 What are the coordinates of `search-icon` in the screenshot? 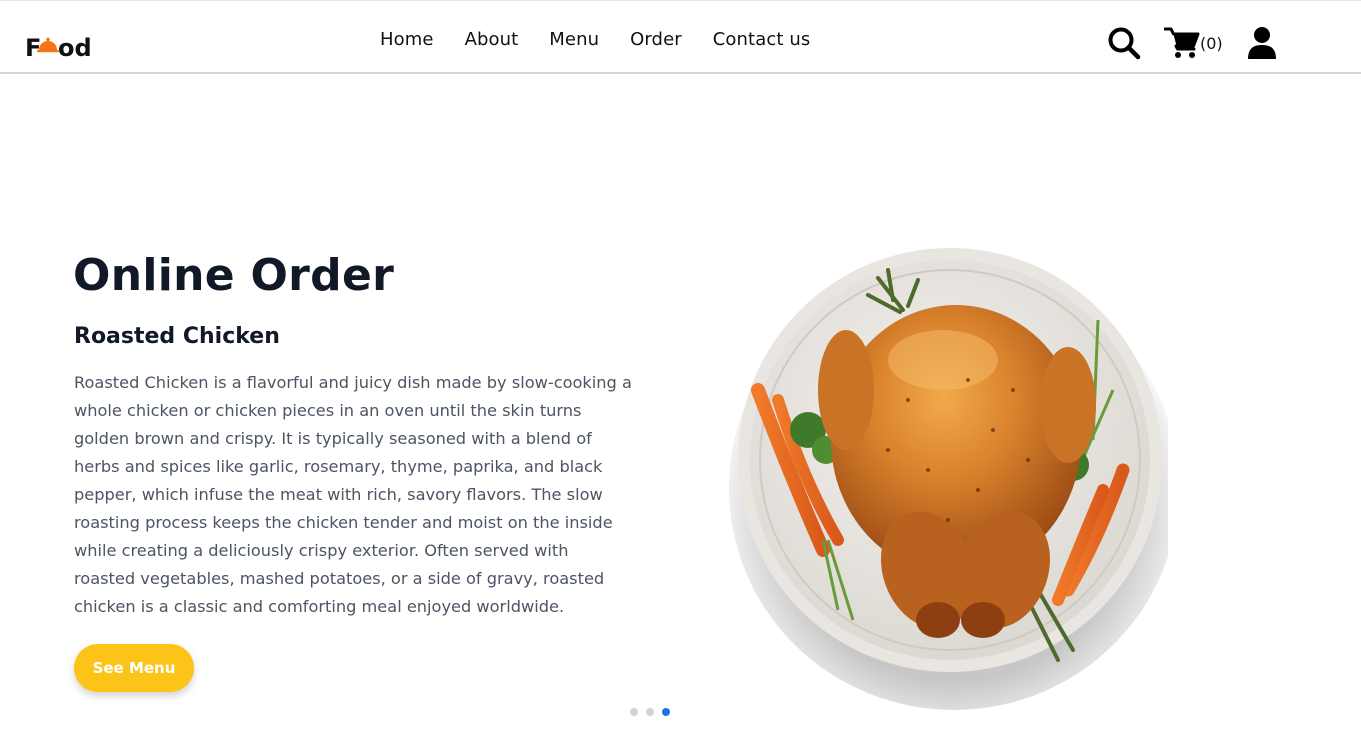 It's located at (1124, 43).